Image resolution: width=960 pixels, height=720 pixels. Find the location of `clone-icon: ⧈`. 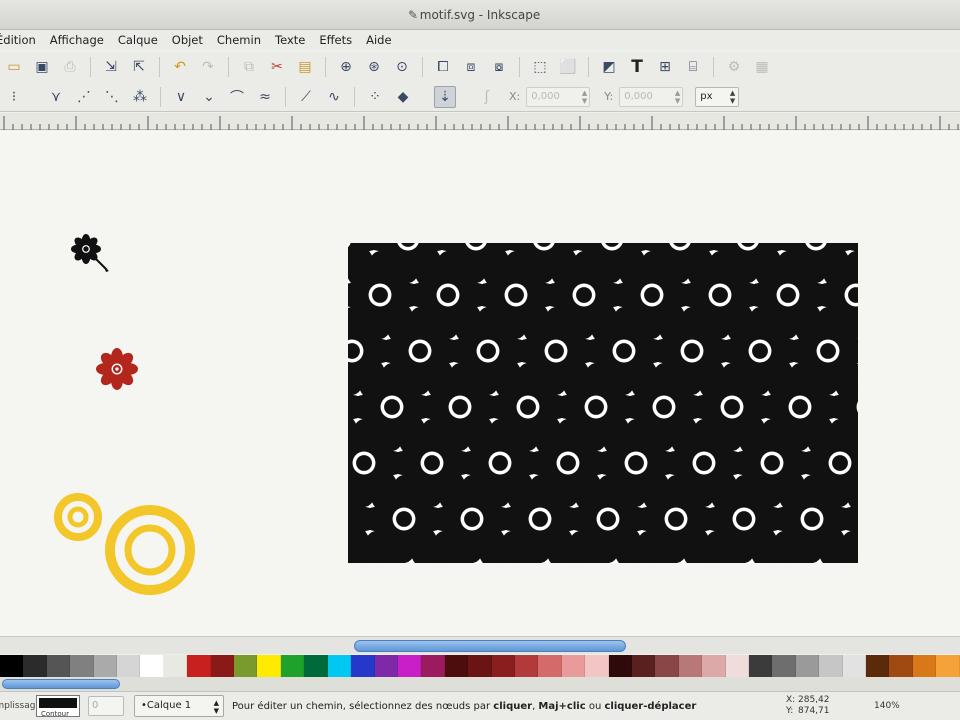

clone-icon: ⧈ is located at coordinates (471, 67).